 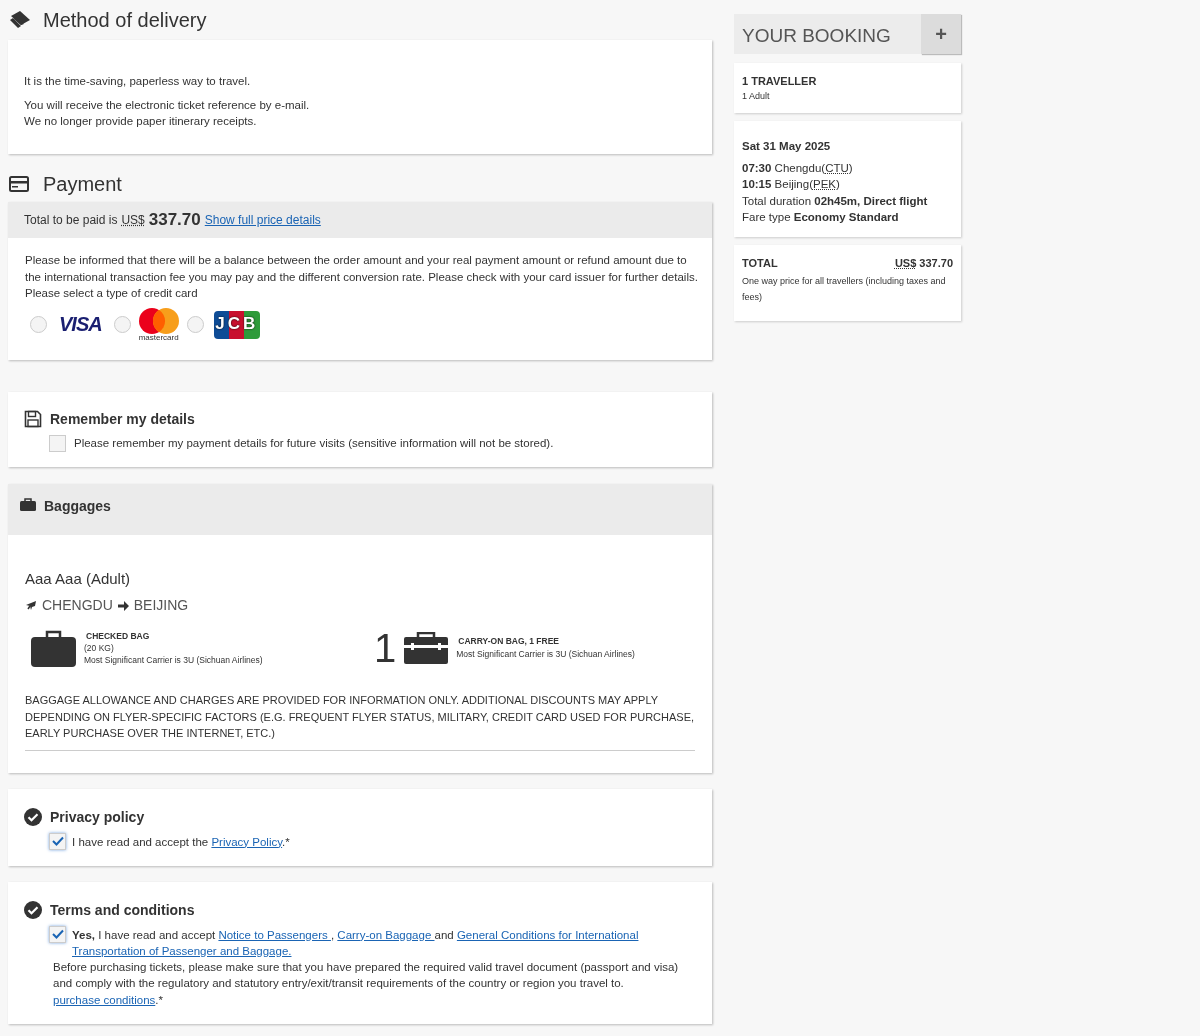 I want to click on booking-title: YOUR BOOKING, so click(x=816, y=36).